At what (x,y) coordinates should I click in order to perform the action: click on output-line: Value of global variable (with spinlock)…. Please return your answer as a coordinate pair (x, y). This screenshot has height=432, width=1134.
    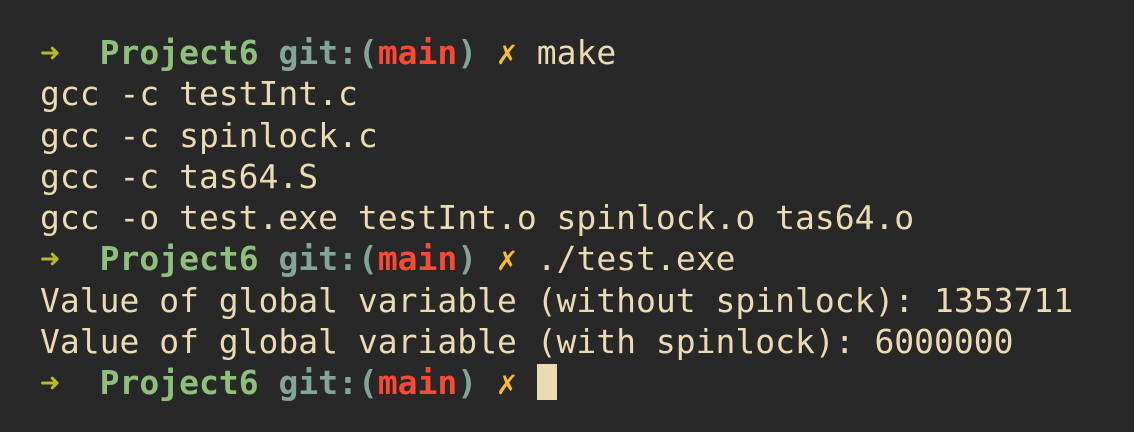
    Looking at the image, I should click on (527, 342).